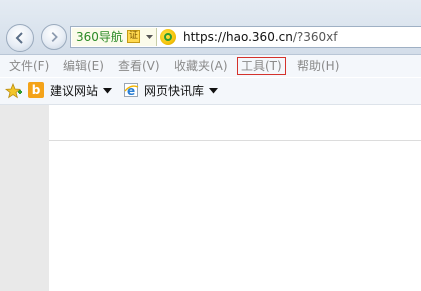 The image size is (421, 291). I want to click on forward-arrow-icon, so click(54, 37).